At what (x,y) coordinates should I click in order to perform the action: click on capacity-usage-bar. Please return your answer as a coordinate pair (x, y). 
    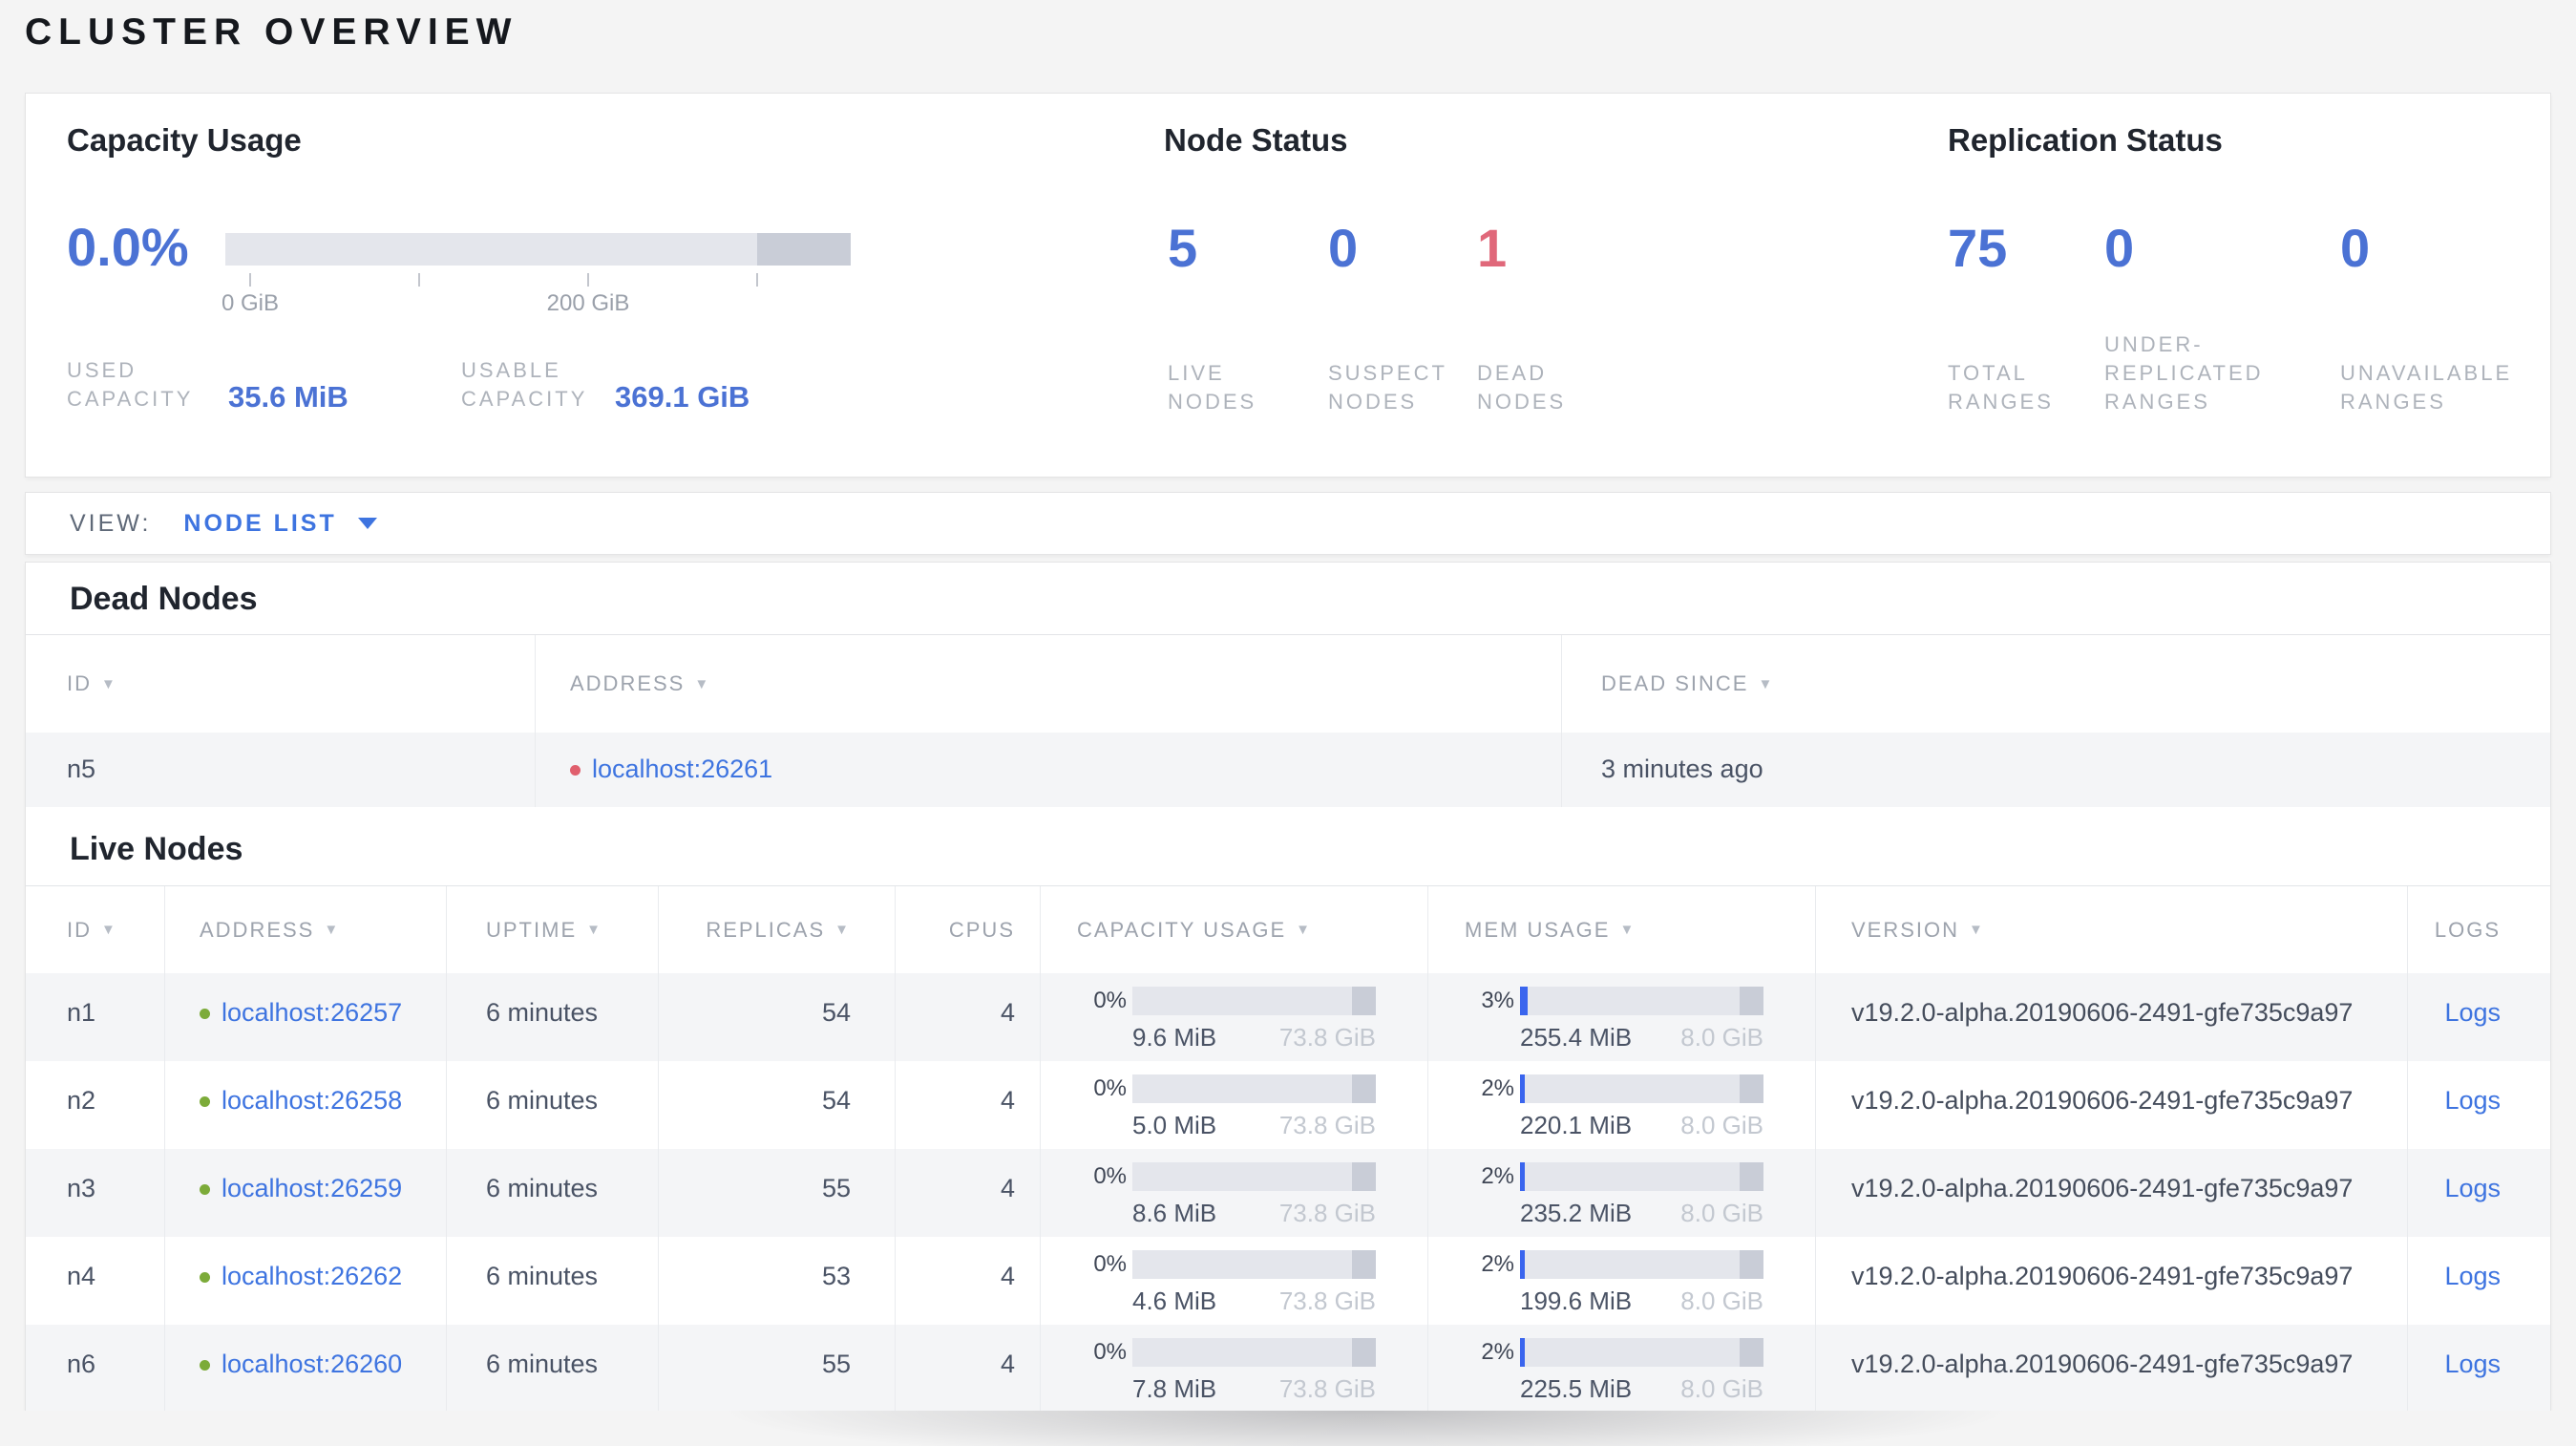
    Looking at the image, I should click on (538, 249).